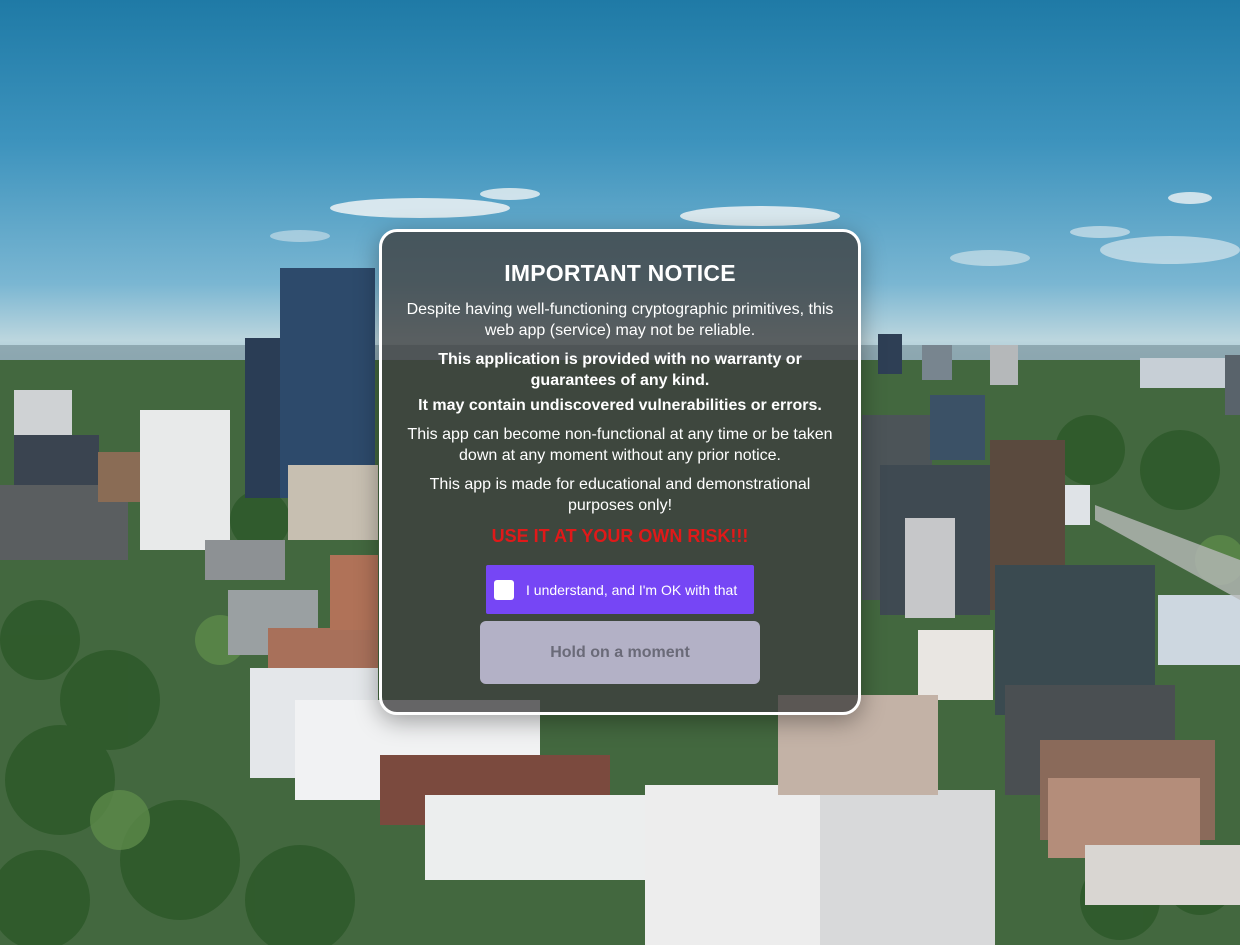  I want to click on agree-checkbox-button: I understand, and I'm OK with that, so click(620, 589).